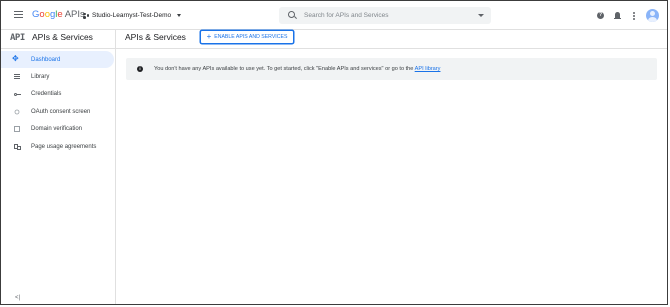 This screenshot has height=307, width=670. I want to click on dashboard-icon, so click(16, 58).